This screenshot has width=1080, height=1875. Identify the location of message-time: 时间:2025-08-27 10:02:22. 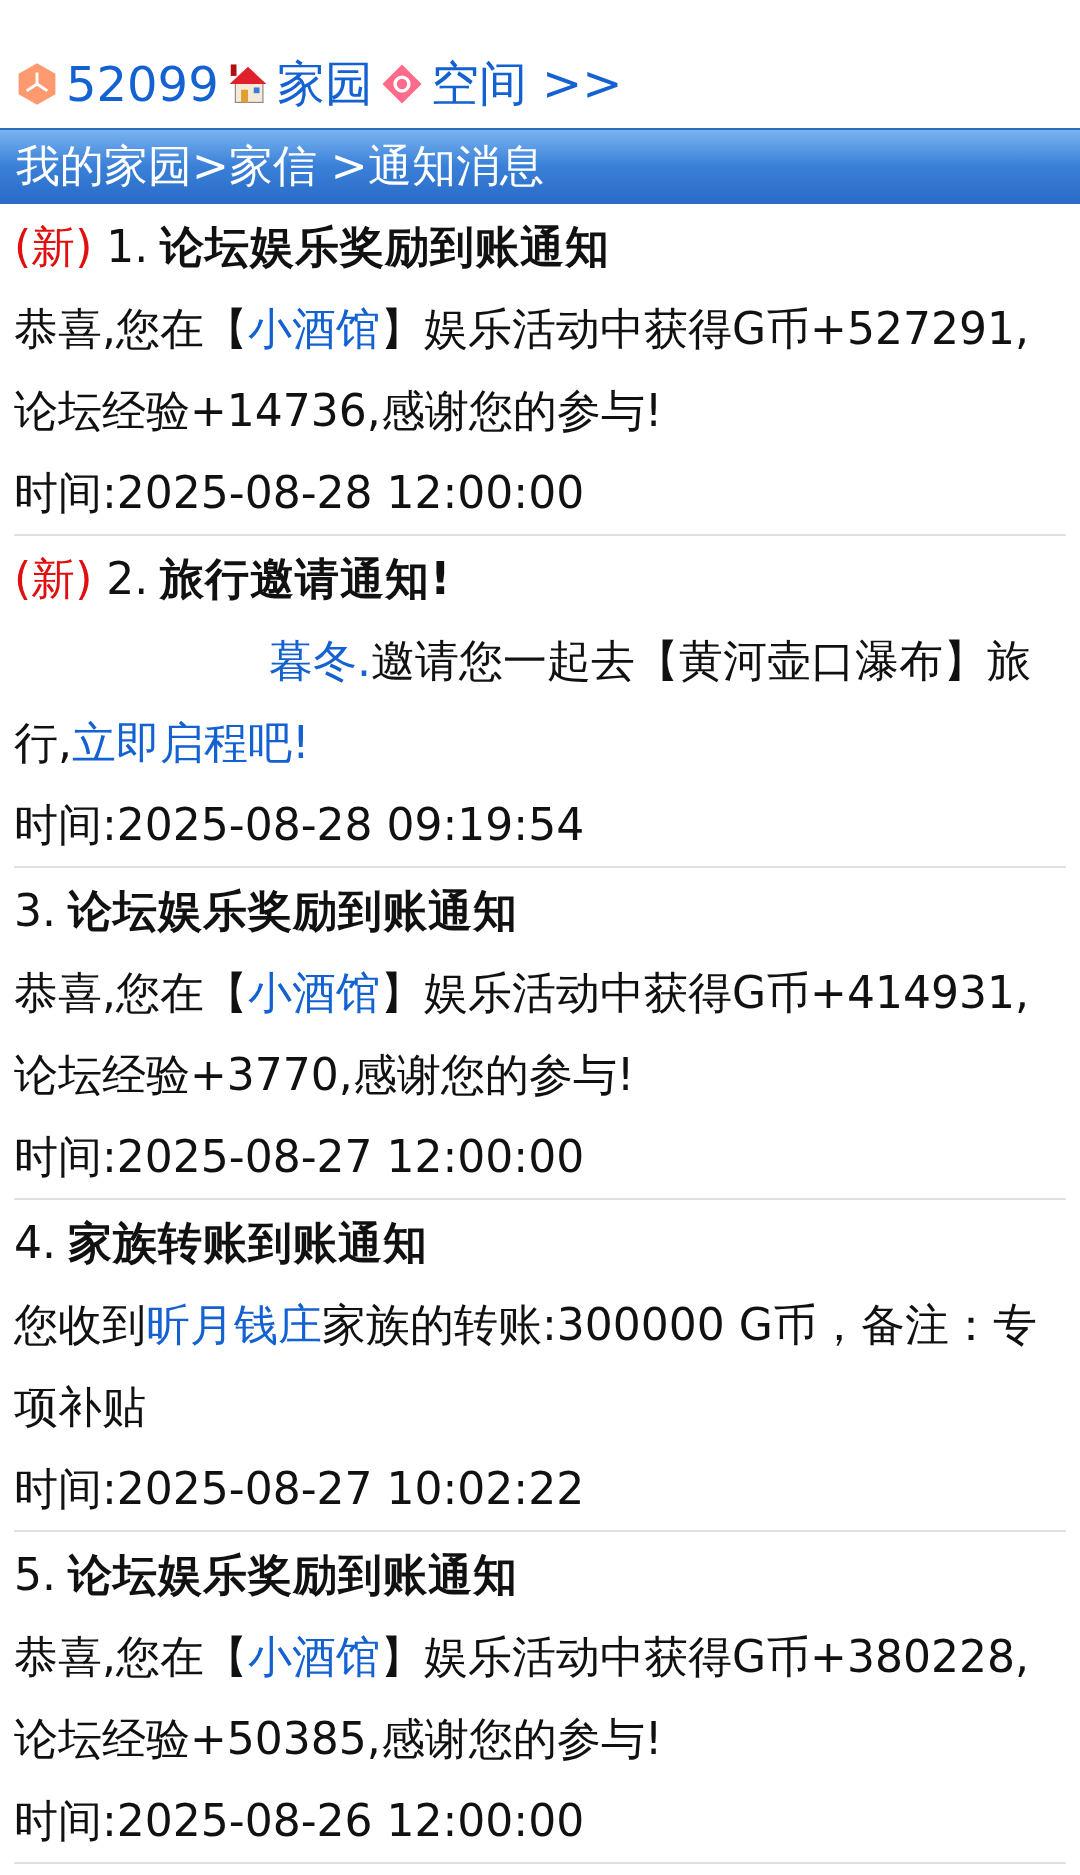
(300, 1489).